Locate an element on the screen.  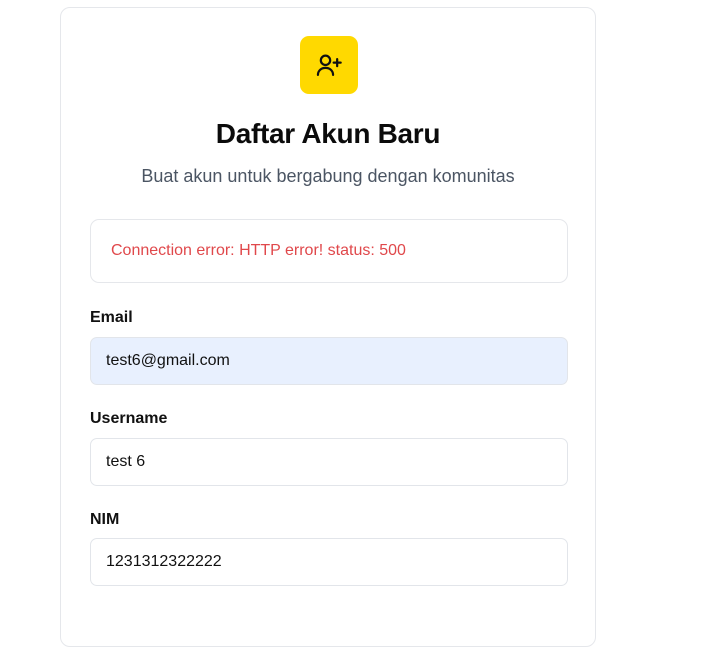
email-field: test6@gmail.com is located at coordinates (329, 361).